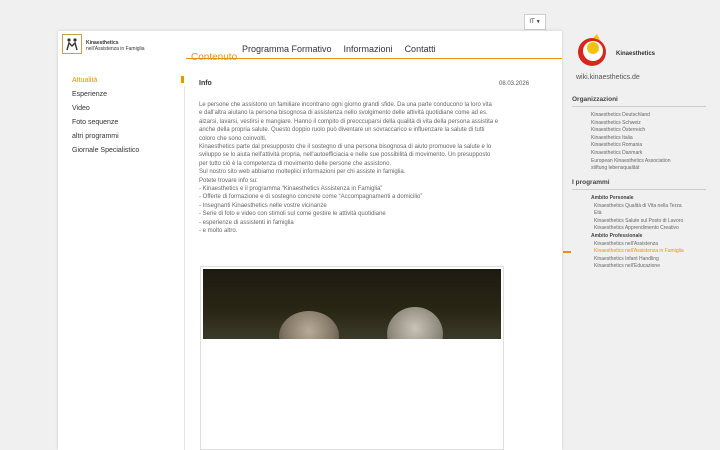  What do you see at coordinates (368, 49) in the screenshot?
I see `nav-informazioni: Informazioni` at bounding box center [368, 49].